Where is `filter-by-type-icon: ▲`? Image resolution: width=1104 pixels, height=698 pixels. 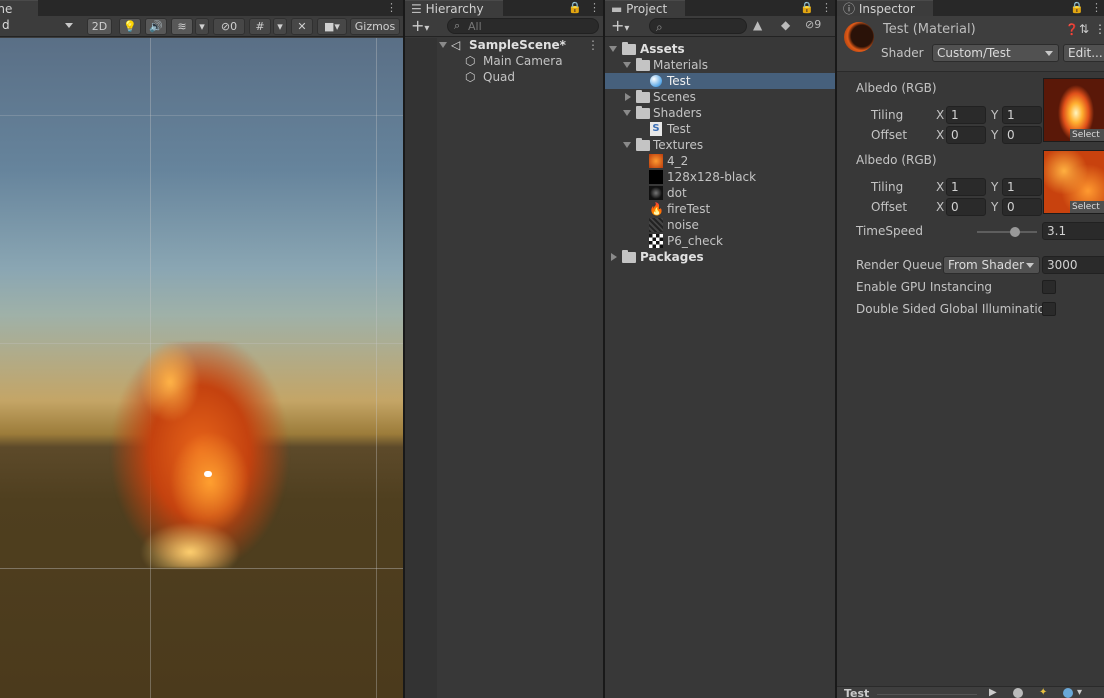
filter-by-type-icon: ▲ is located at coordinates (757, 25).